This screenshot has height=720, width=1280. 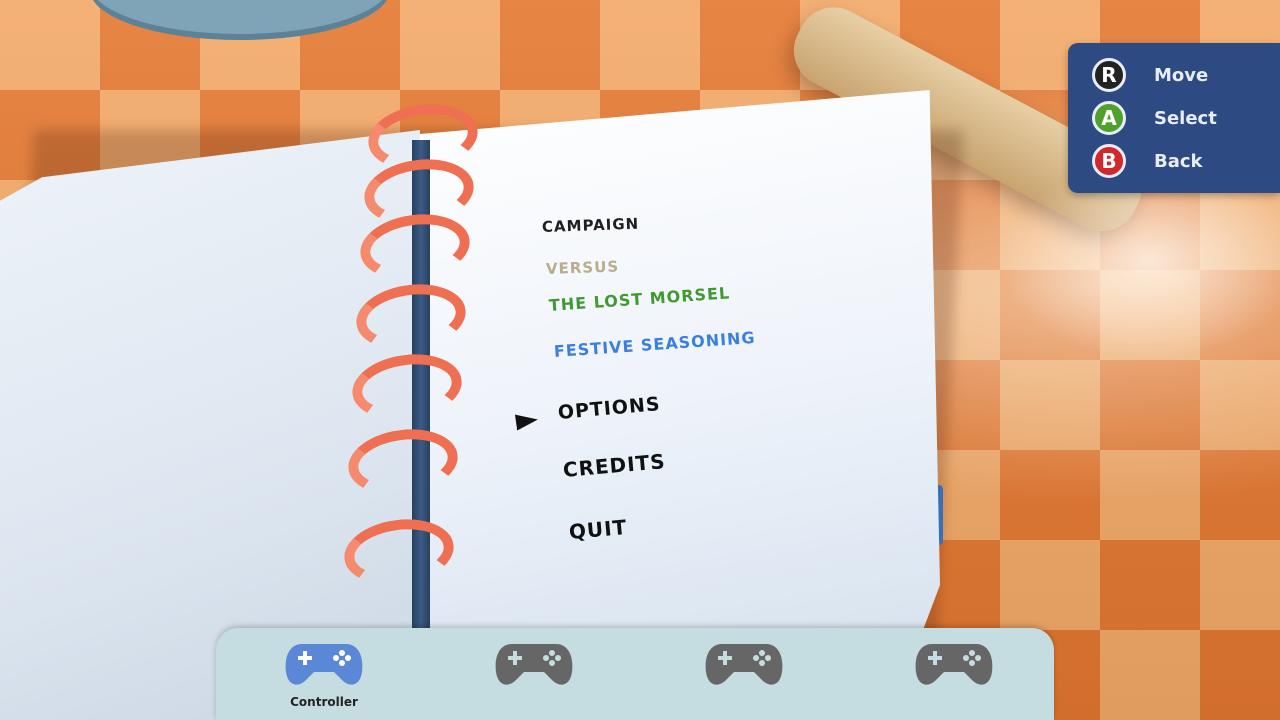 I want to click on controller-slots-bar: Controller, so click(x=635, y=674).